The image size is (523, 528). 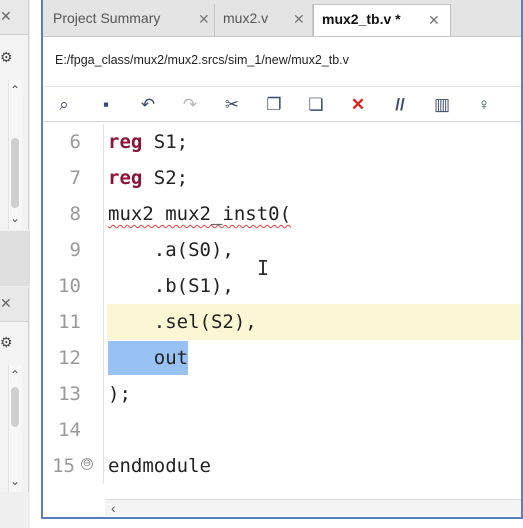 What do you see at coordinates (165, 178) in the screenshot?
I see `line-rest: S2;` at bounding box center [165, 178].